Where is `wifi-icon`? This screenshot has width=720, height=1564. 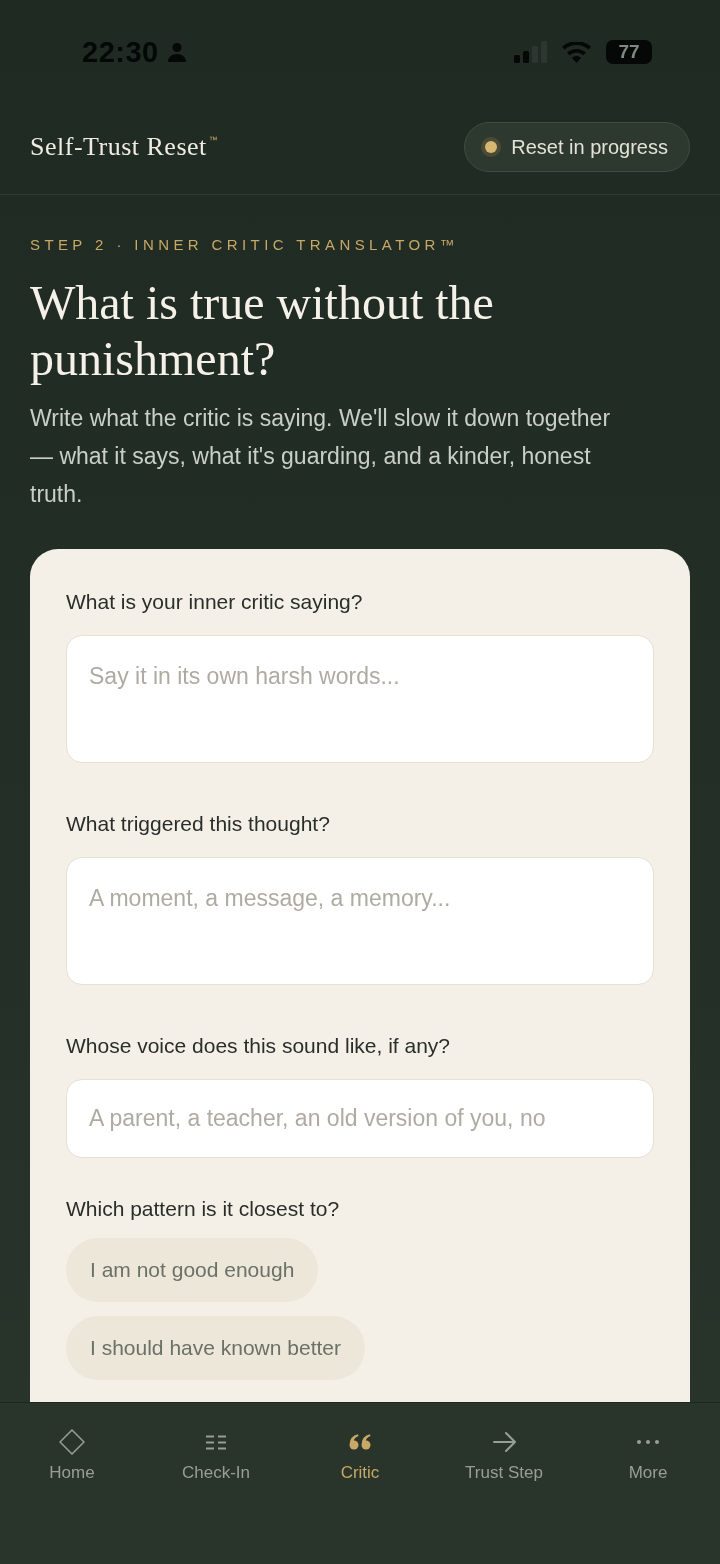 wifi-icon is located at coordinates (576, 52).